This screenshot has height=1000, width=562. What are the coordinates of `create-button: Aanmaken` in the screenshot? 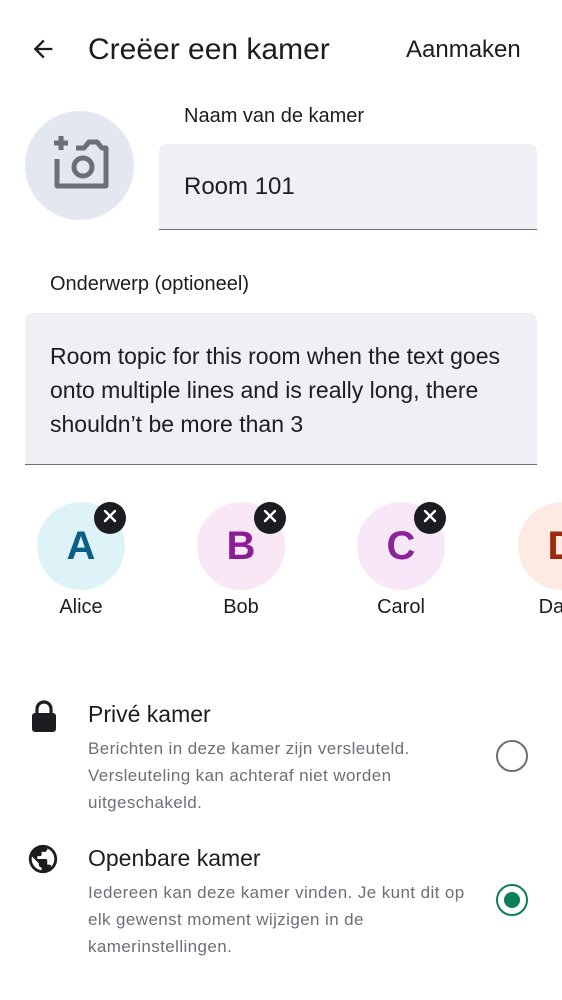 It's located at (463, 50).